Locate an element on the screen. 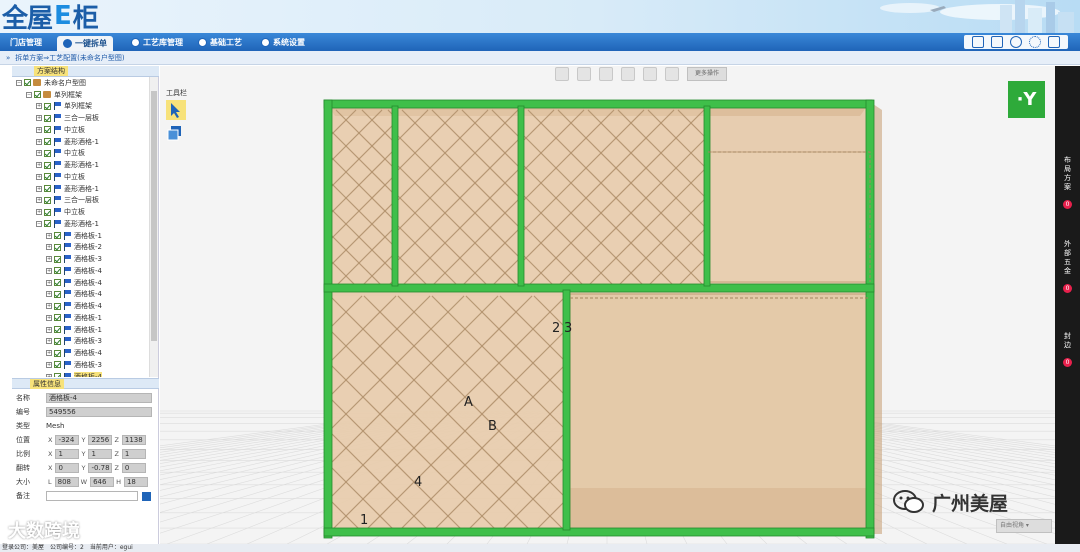 The height and width of the screenshot is (552, 1080). position-z-field: 1138 is located at coordinates (133, 440).